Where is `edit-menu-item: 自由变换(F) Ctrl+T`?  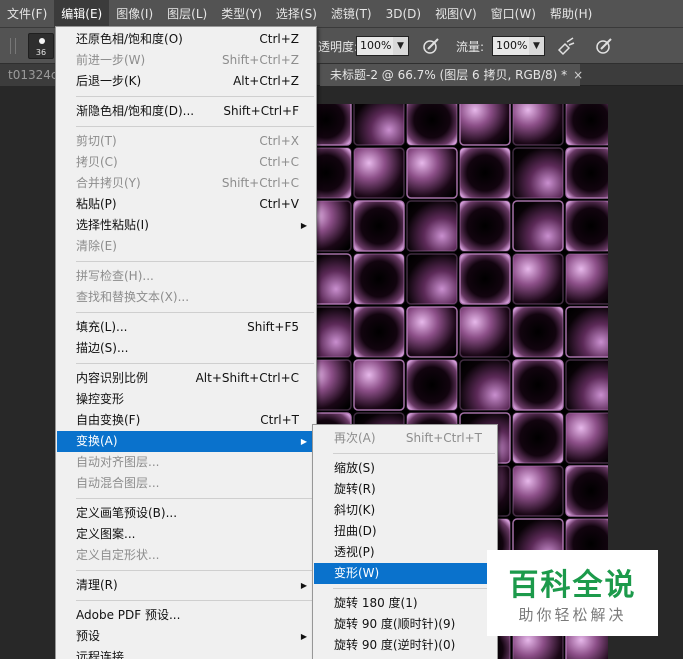
edit-menu-item: 自由变换(F) Ctrl+T is located at coordinates (186, 420).